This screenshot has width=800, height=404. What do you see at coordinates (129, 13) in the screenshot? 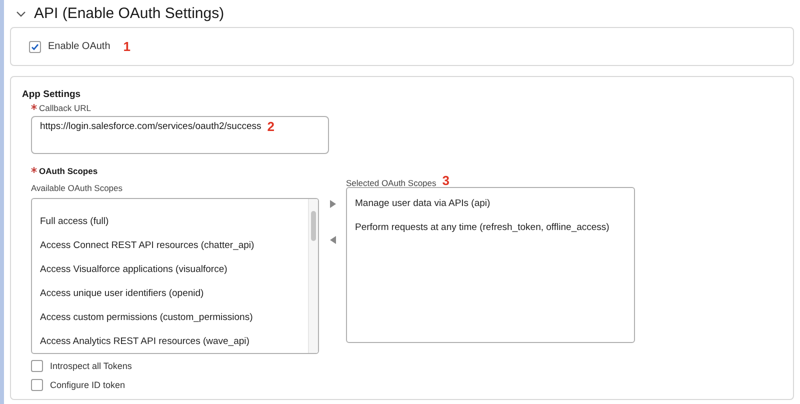
I see `section-title: API (Enable OAuth Settings)` at bounding box center [129, 13].